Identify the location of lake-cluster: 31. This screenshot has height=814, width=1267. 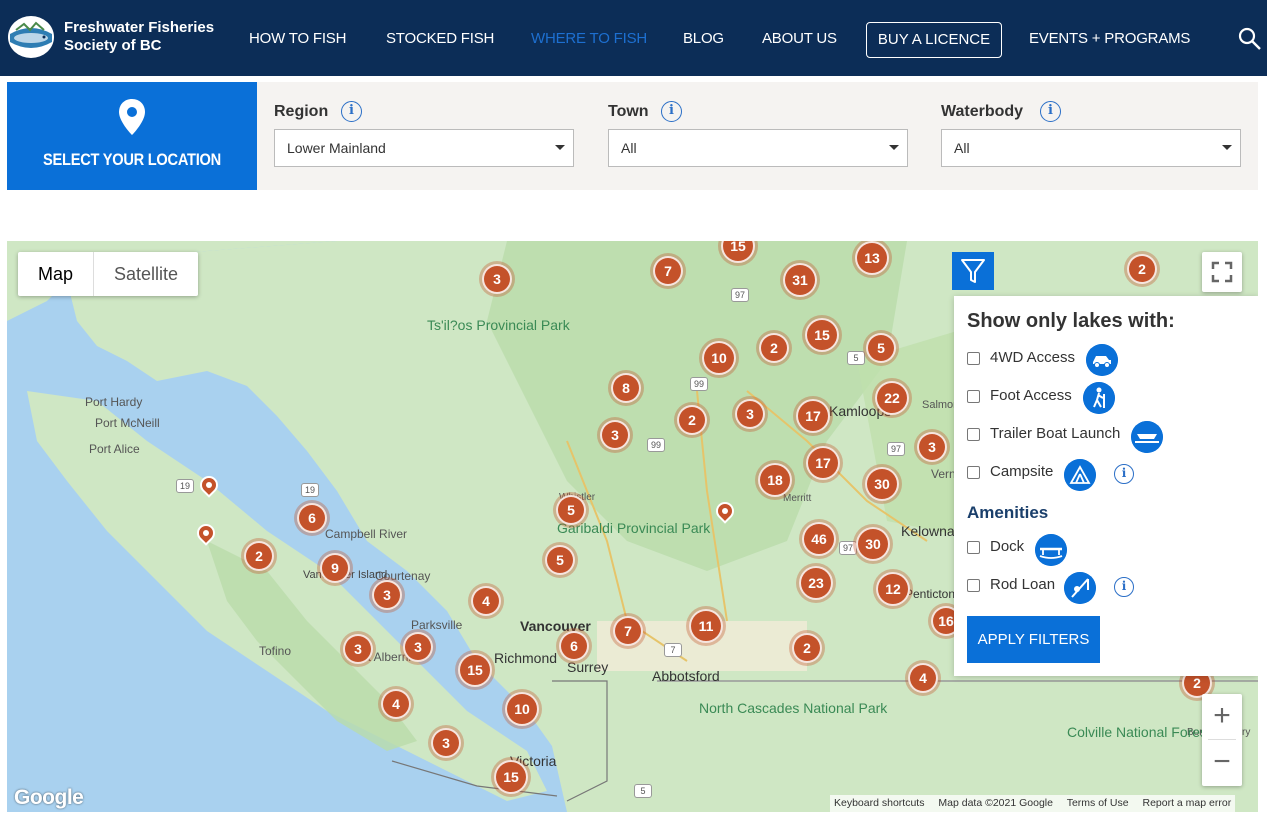
(800, 280).